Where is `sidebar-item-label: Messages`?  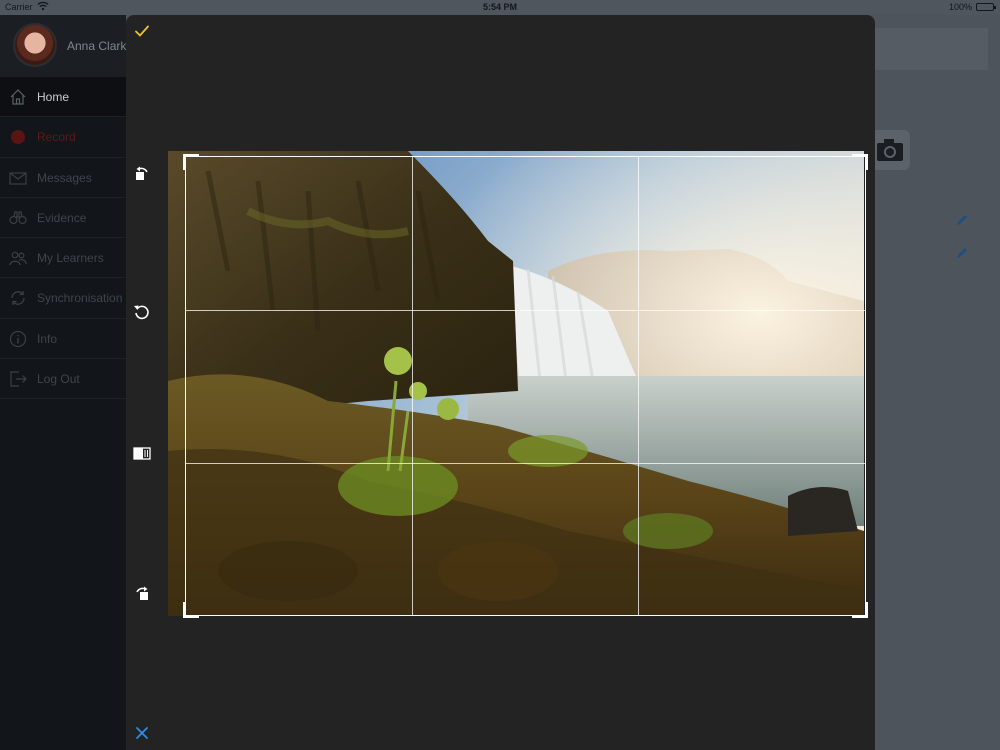 sidebar-item-label: Messages is located at coordinates (64, 177).